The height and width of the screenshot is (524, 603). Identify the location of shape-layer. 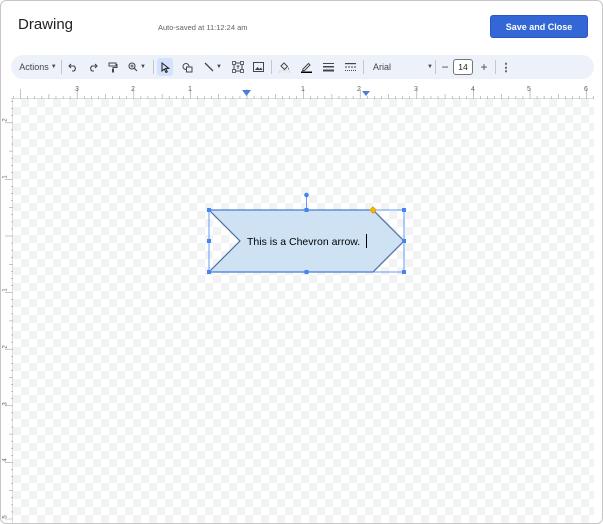
(306, 233).